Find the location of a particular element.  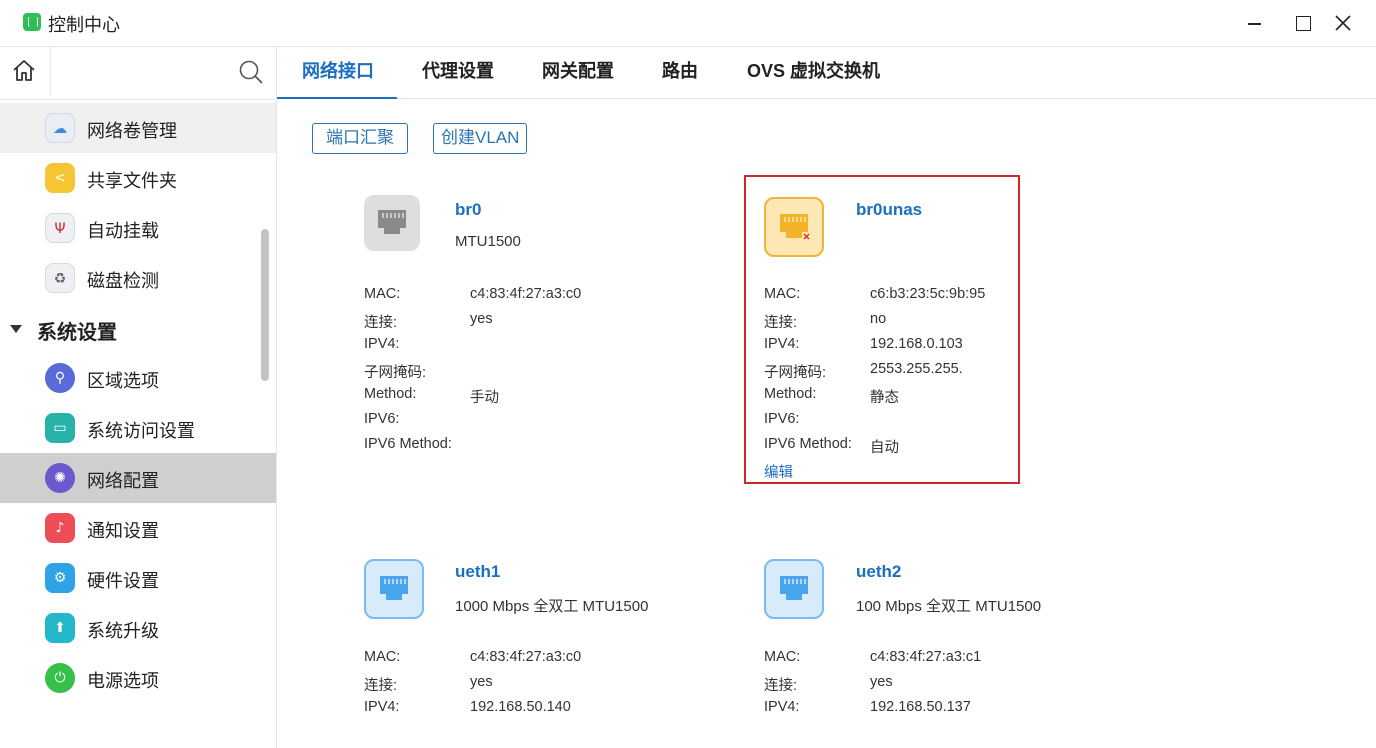

sidebar-item-network-volume: ☁ 网络卷管理 is located at coordinates (138, 128).